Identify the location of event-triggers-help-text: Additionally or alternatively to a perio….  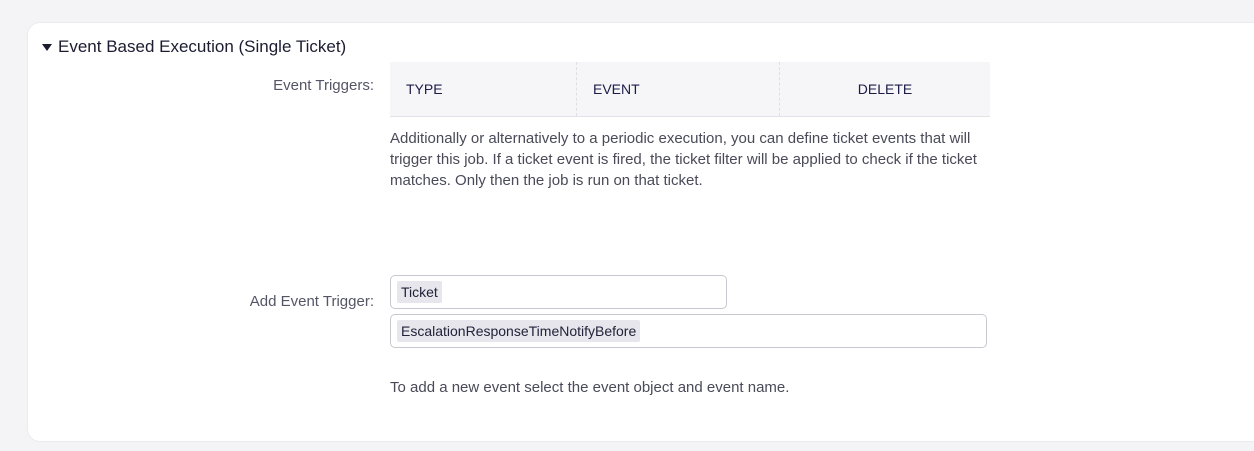
(683, 159).